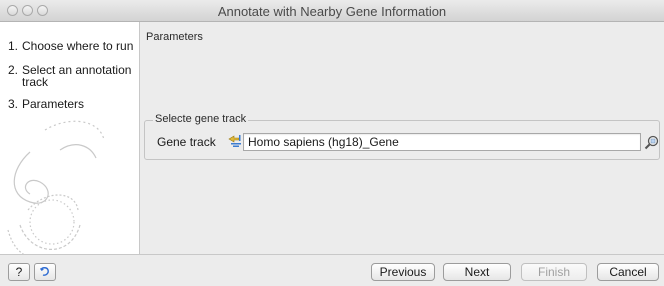 The width and height of the screenshot is (664, 286). What do you see at coordinates (186, 142) in the screenshot?
I see `gene-track-label: Gene track` at bounding box center [186, 142].